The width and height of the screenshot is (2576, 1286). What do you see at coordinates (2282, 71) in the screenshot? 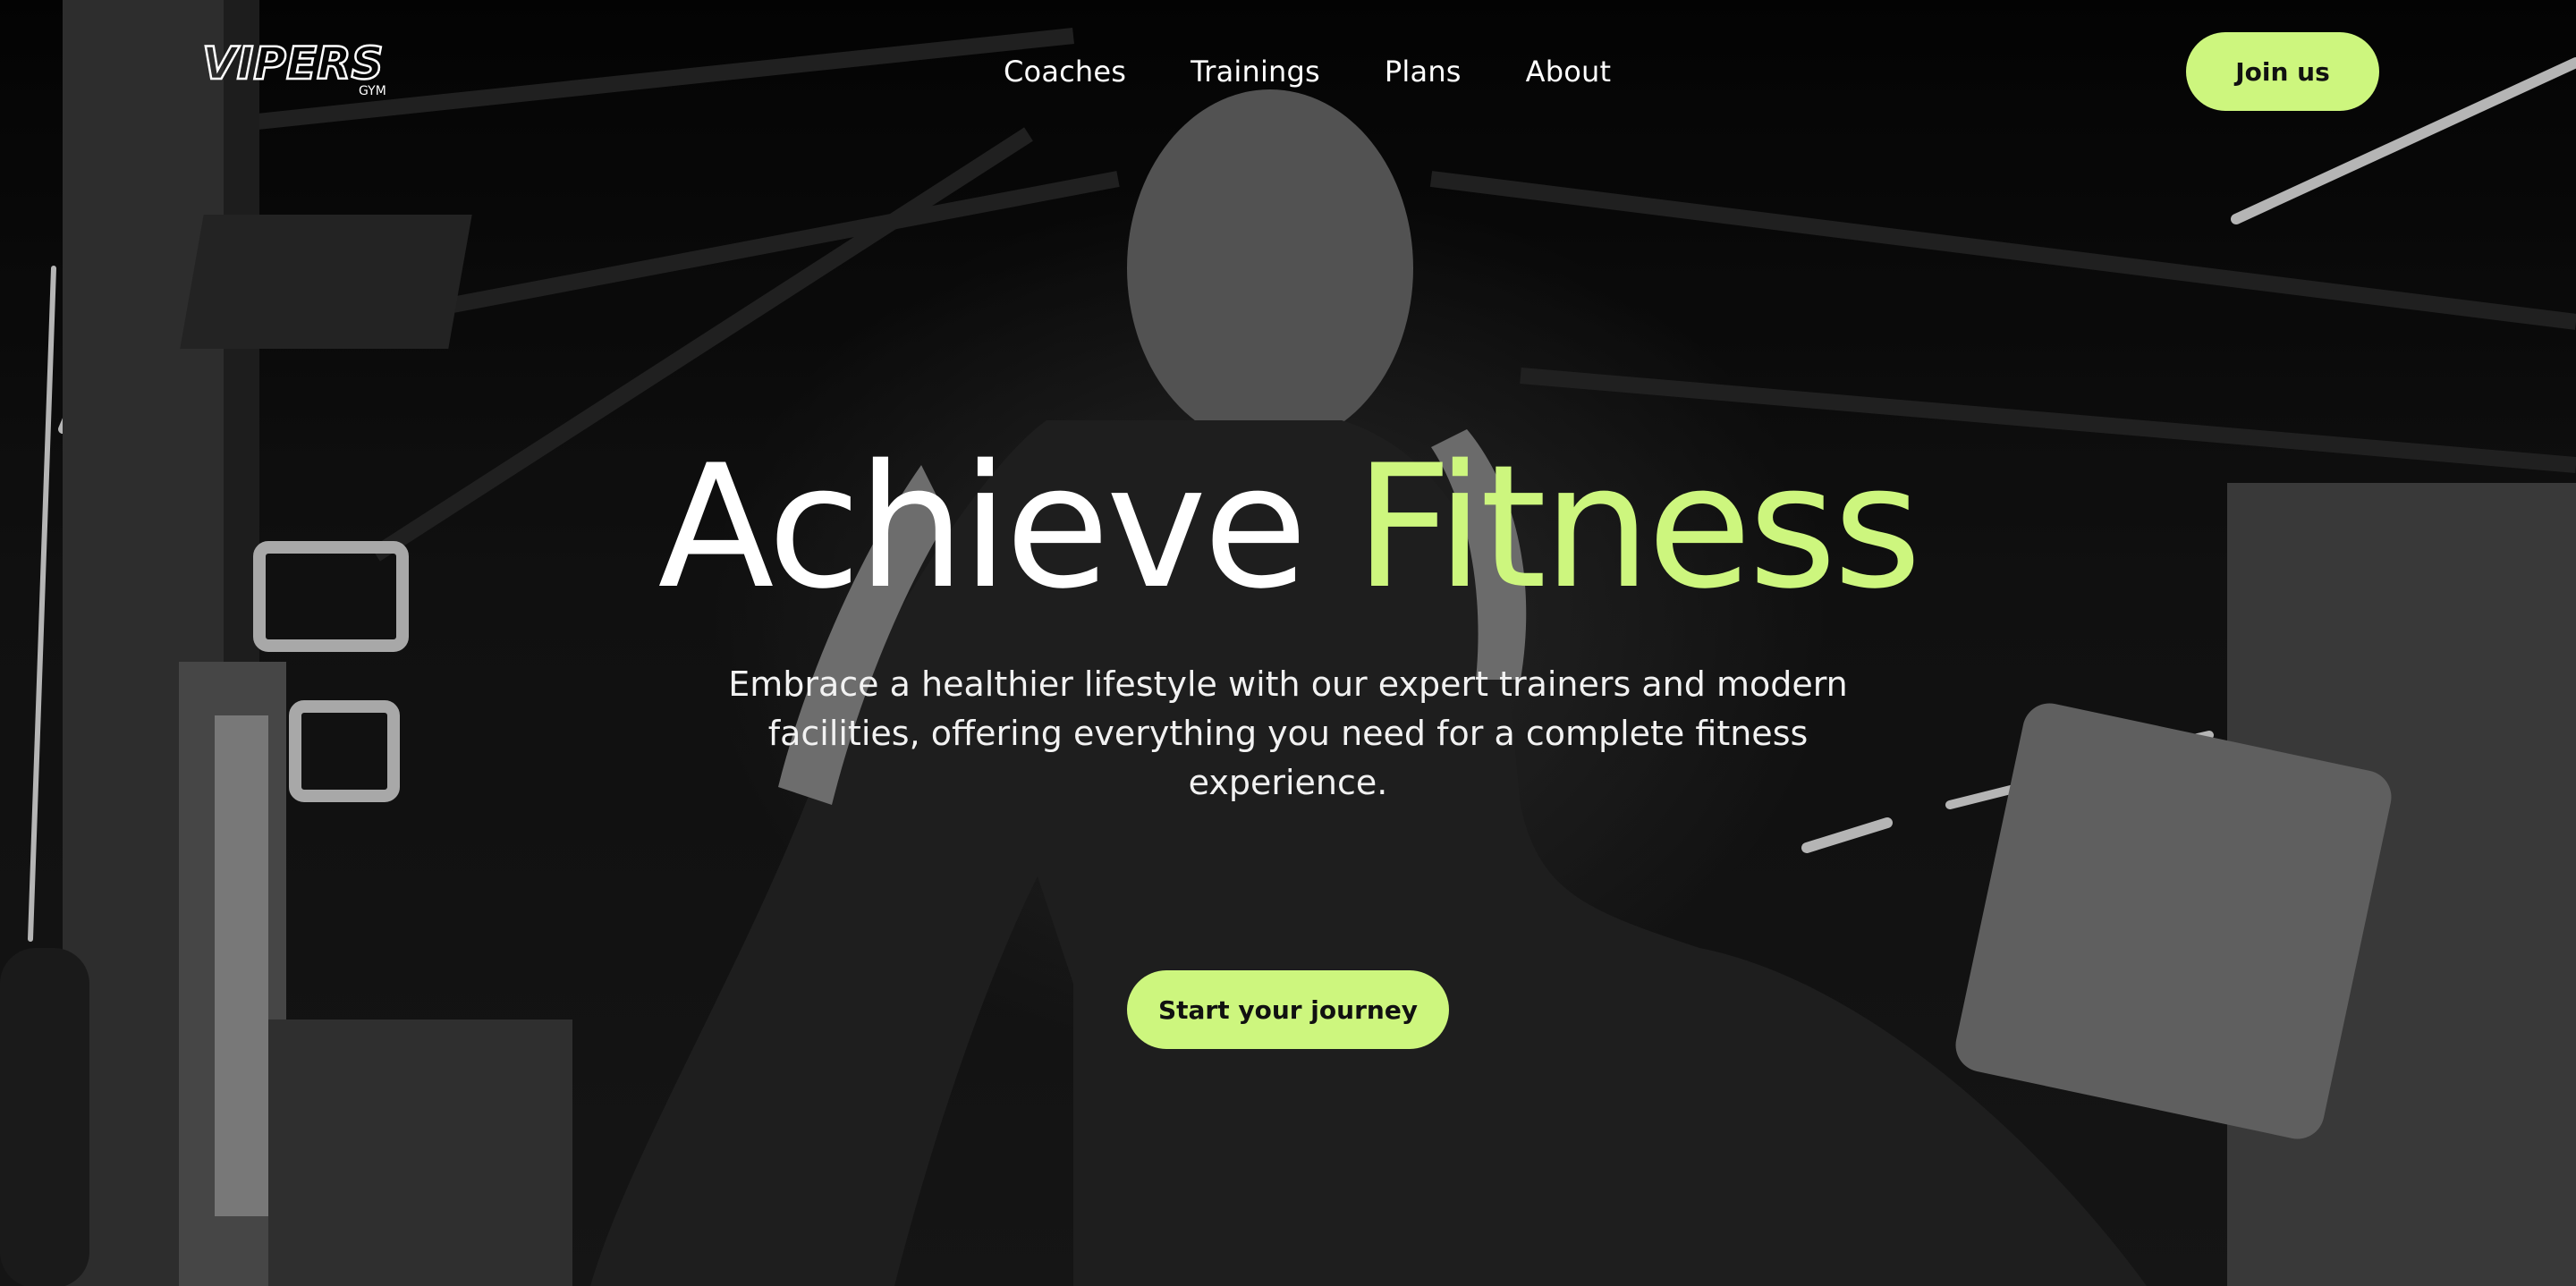
I see `join-us-button: Join us` at bounding box center [2282, 71].